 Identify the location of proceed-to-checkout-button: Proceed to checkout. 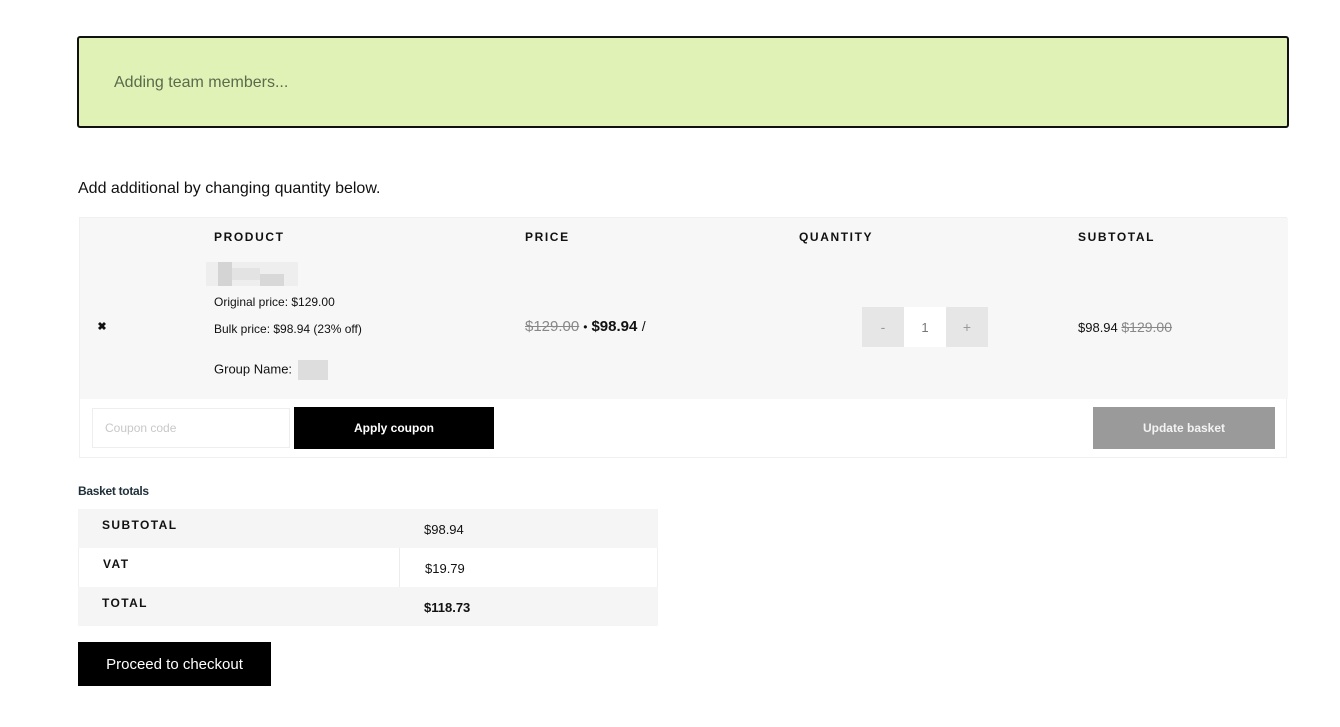
(174, 664).